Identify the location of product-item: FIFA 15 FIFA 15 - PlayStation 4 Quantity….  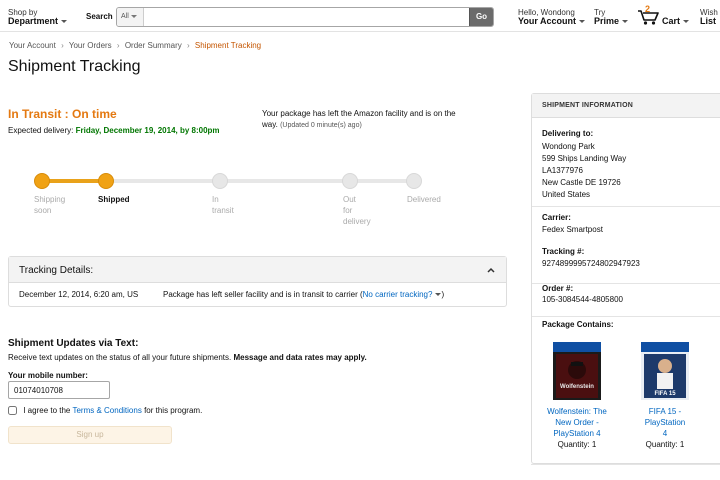
(665, 396).